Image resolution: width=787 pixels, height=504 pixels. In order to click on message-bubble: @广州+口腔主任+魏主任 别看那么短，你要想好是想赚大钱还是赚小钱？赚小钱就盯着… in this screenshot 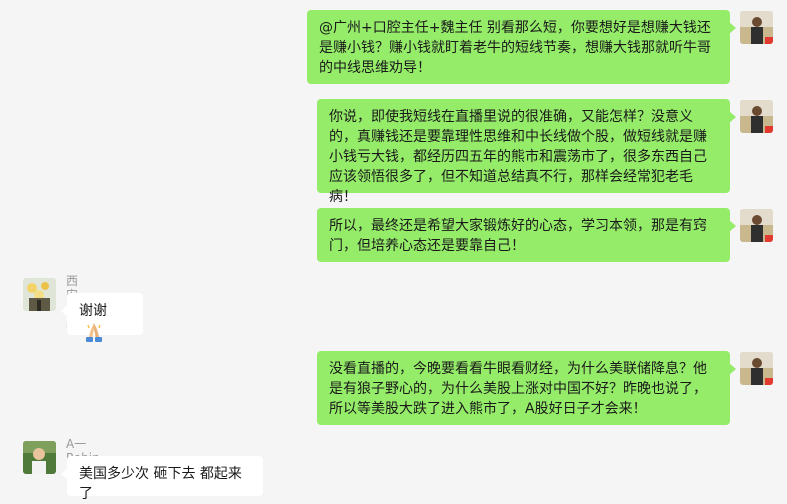, I will do `click(521, 47)`.